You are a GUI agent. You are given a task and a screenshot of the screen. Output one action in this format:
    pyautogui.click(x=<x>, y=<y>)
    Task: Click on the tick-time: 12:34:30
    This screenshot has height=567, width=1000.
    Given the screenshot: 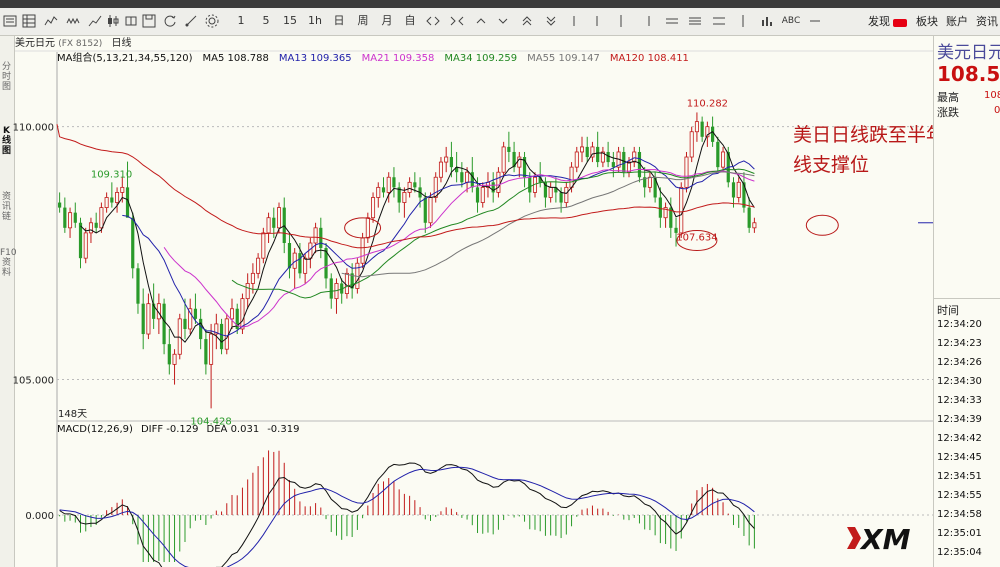 What is the action you would take?
    pyautogui.click(x=959, y=381)
    